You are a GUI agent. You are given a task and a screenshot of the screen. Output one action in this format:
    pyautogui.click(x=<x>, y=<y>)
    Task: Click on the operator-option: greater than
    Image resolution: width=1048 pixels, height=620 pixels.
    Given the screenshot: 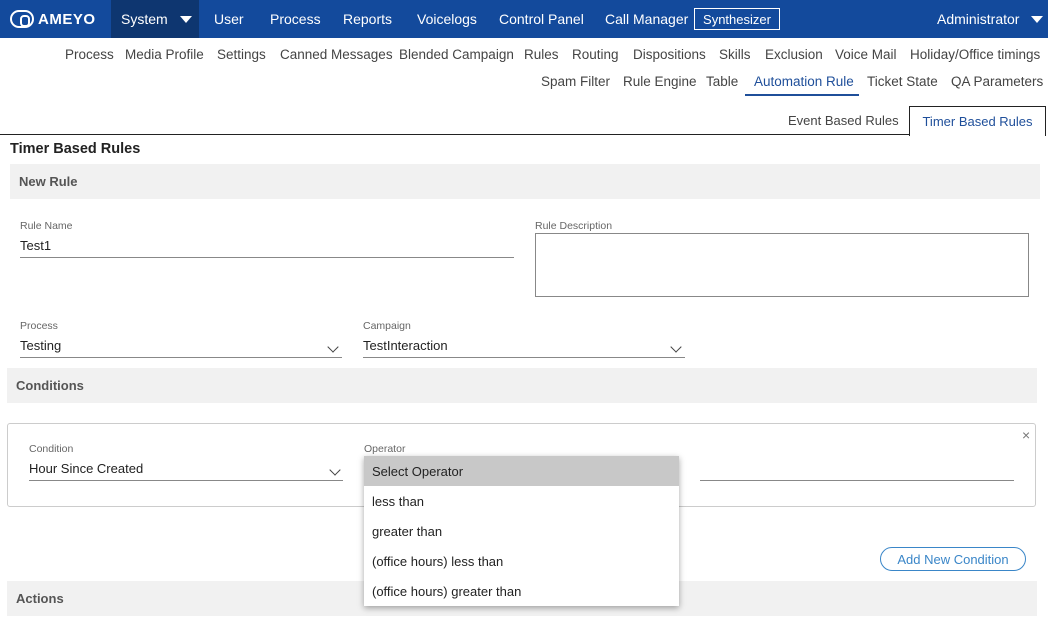 What is the action you would take?
    pyautogui.click(x=521, y=531)
    